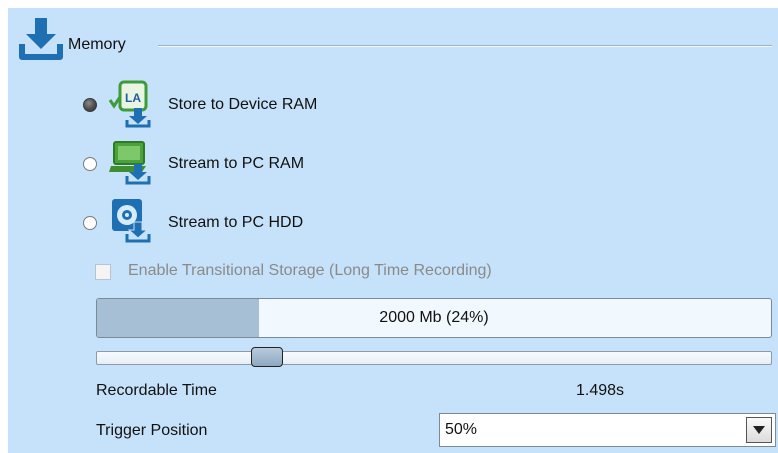  I want to click on memory-usage-bar: 2000 Mb (24%), so click(434, 318).